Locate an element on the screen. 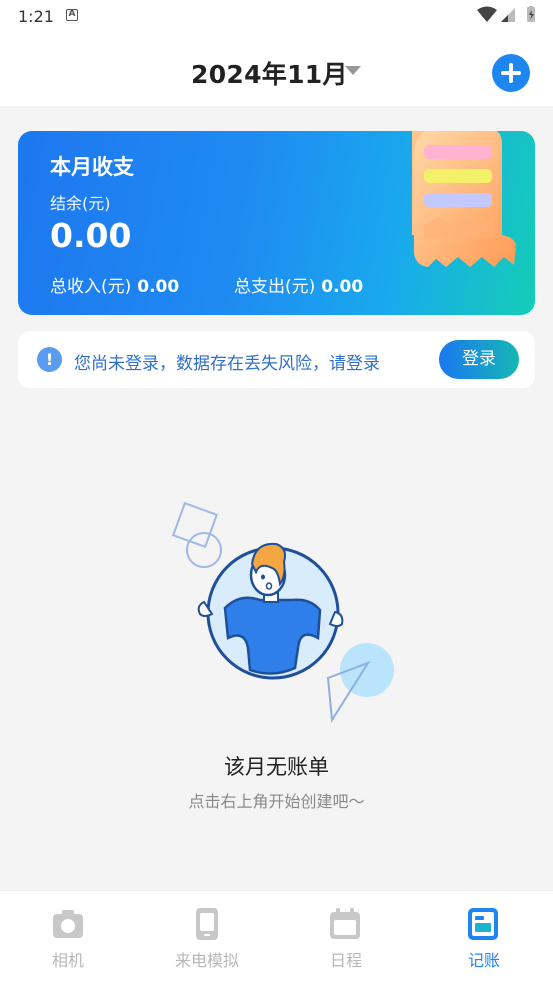  empty-state-title: 该月无账单 is located at coordinates (276, 767).